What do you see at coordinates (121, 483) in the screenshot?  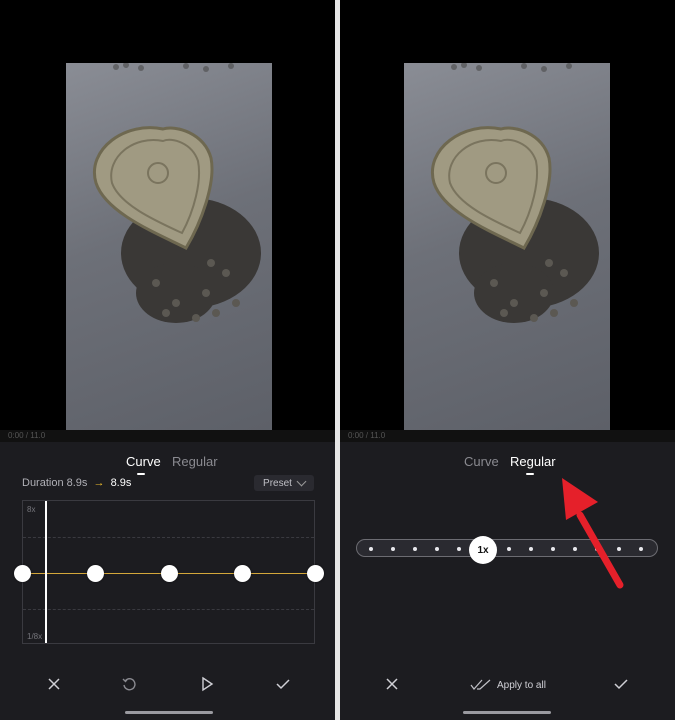 I see `duration-new-value: 8.9s` at bounding box center [121, 483].